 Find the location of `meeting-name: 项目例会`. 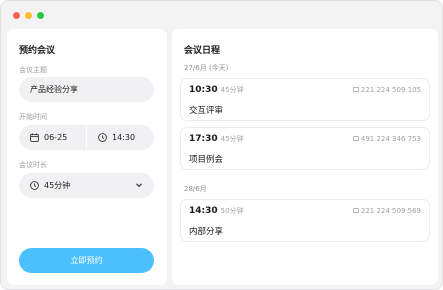

meeting-name: 项目例会 is located at coordinates (206, 160).